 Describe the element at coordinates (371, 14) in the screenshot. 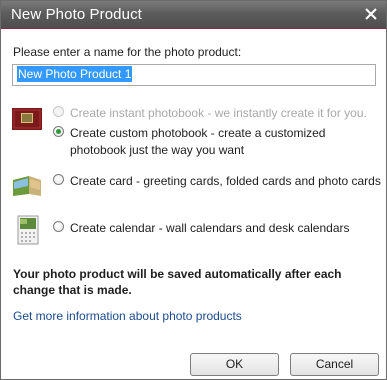

I see `close-icon` at that location.